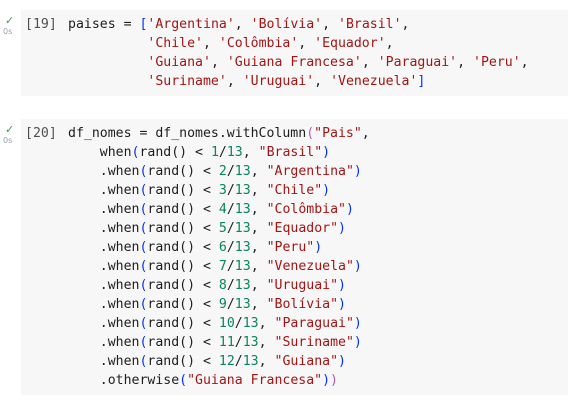  What do you see at coordinates (41, 24) in the screenshot?
I see `execution-count: [19]` at bounding box center [41, 24].